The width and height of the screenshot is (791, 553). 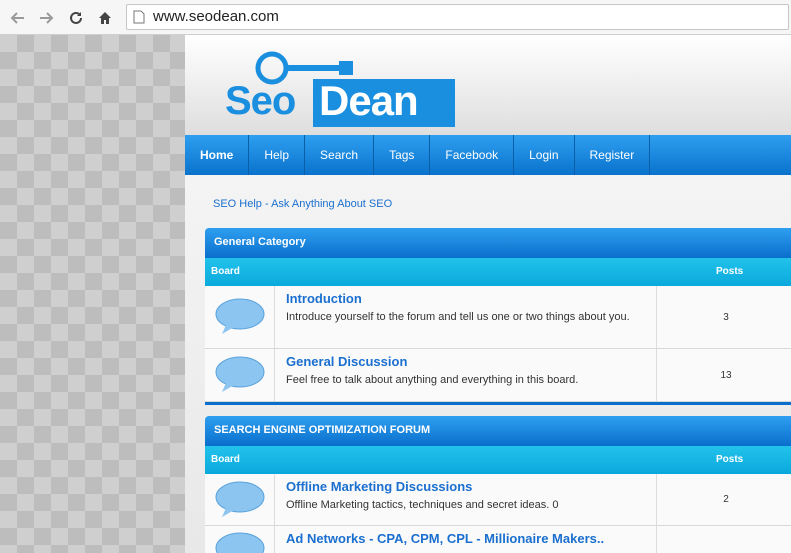 What do you see at coordinates (723, 375) in the screenshot?
I see `board-posts-count: 13` at bounding box center [723, 375].